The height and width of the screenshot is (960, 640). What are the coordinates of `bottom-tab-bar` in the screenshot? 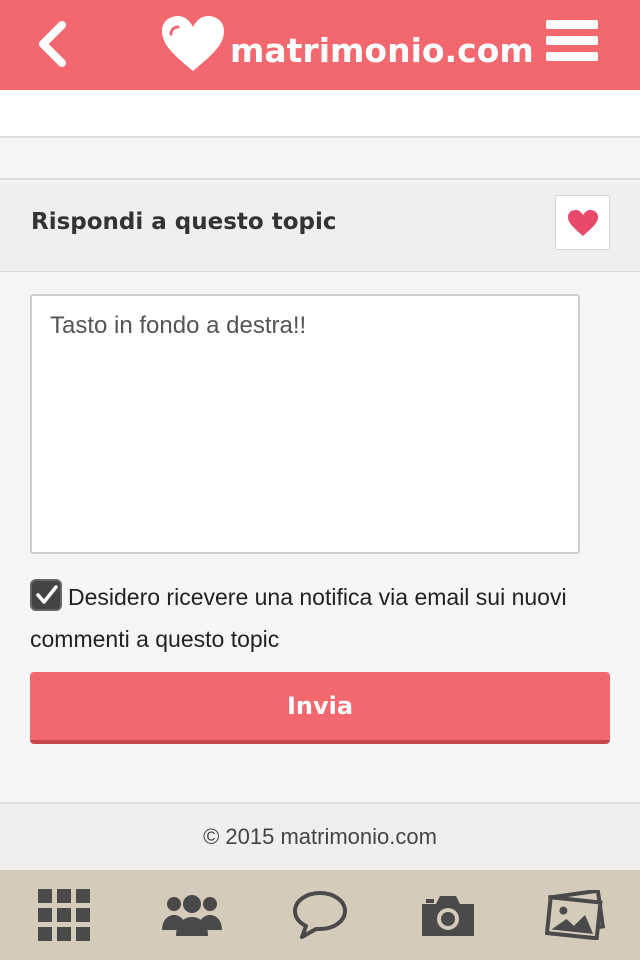 It's located at (320, 915).